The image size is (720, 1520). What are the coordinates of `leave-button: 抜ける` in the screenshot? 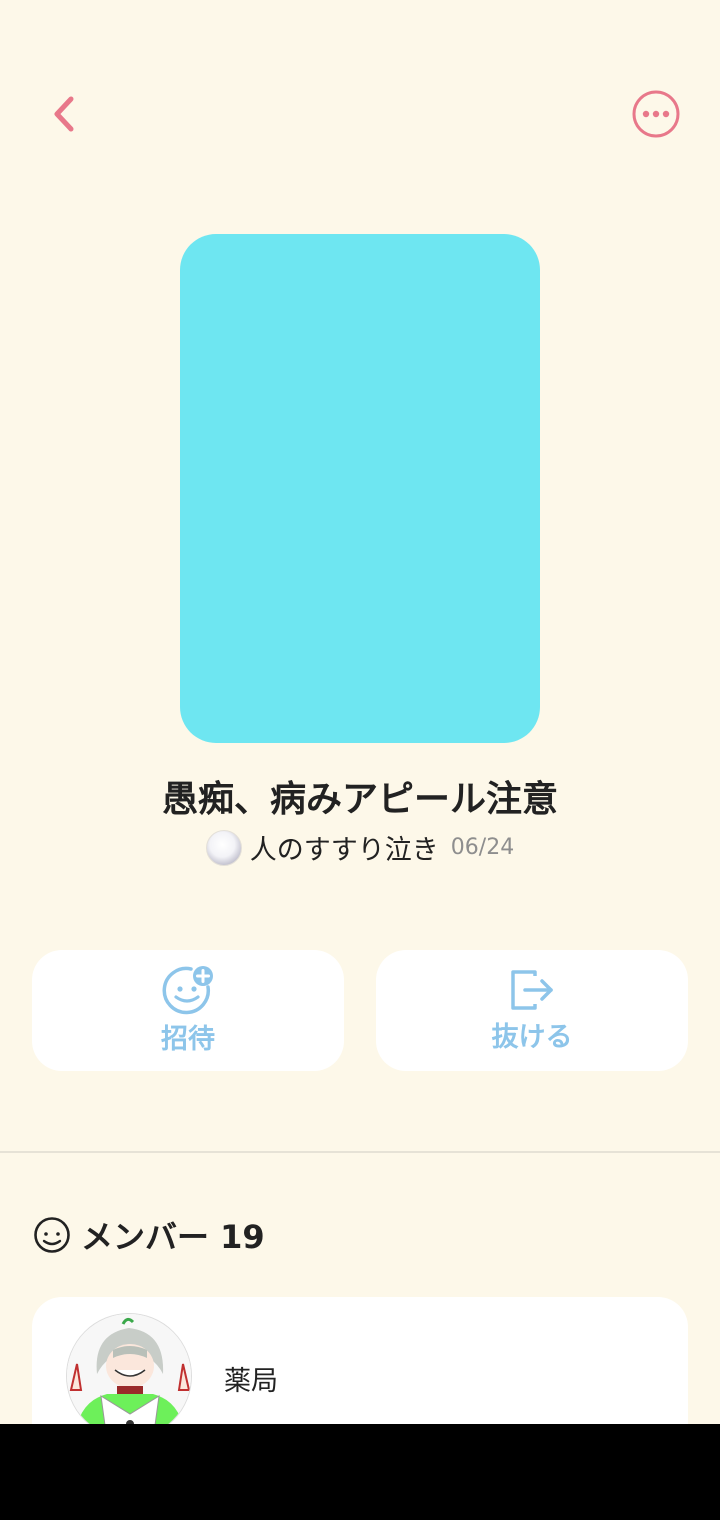 It's located at (532, 1010).